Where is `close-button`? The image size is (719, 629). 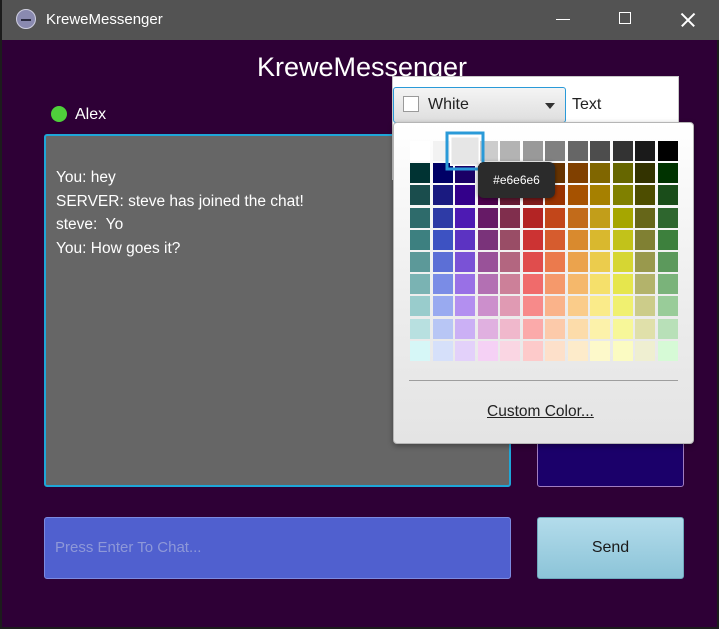 close-button is located at coordinates (687, 20).